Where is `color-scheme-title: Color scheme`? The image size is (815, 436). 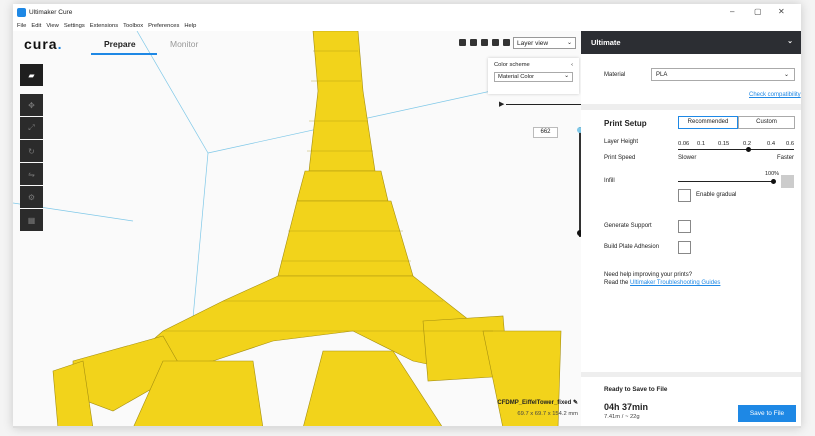 color-scheme-title: Color scheme is located at coordinates (512, 65).